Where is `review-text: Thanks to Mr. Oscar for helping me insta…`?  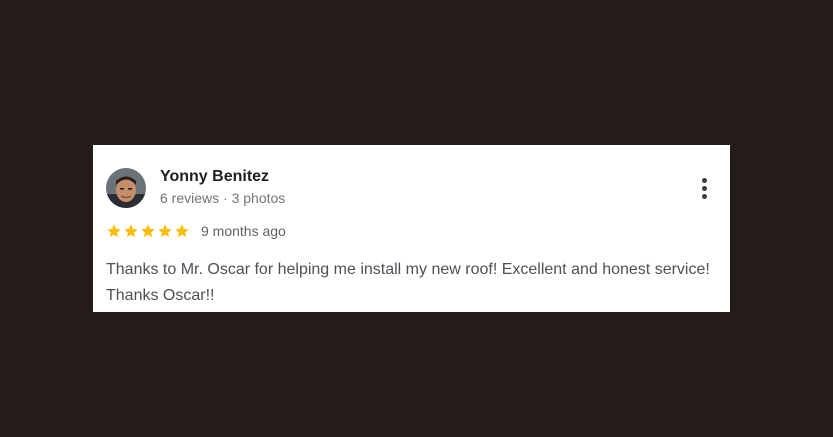
review-text: Thanks to Mr. Oscar for helping me insta… is located at coordinates (408, 282).